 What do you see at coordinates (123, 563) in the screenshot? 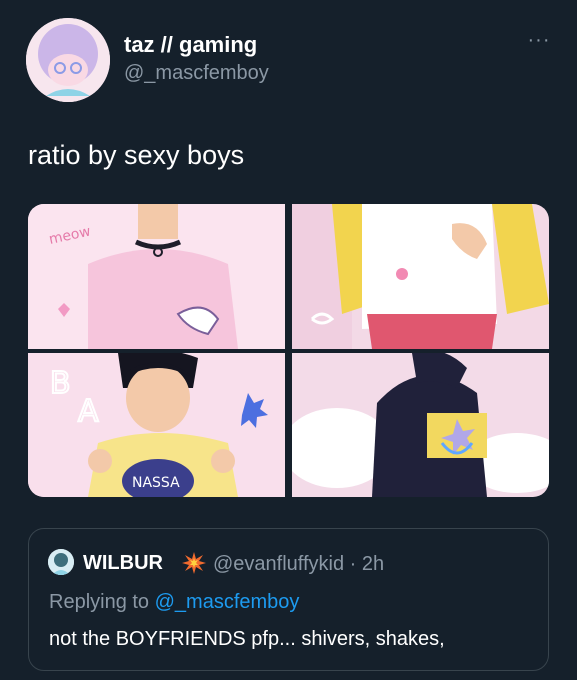
I see `quoted-display-name: WILBUR` at bounding box center [123, 563].